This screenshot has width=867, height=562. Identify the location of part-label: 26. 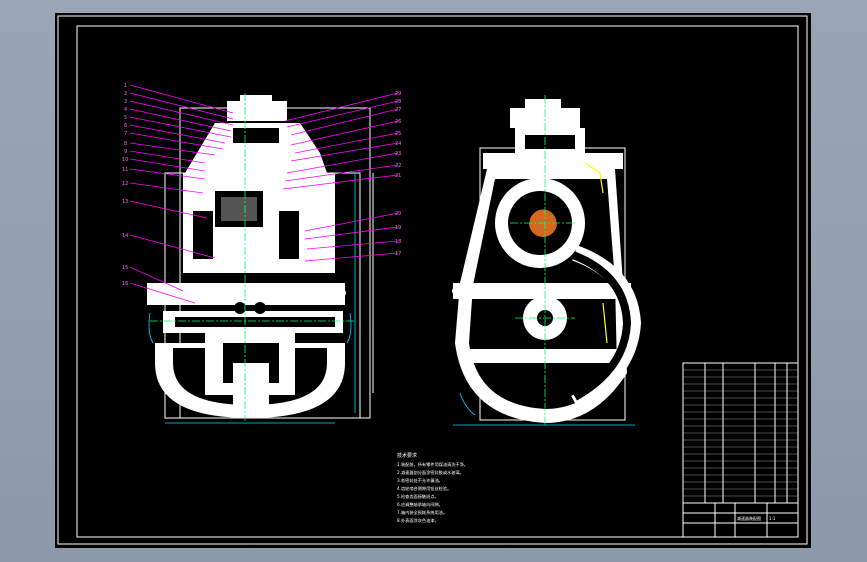
(398, 122).